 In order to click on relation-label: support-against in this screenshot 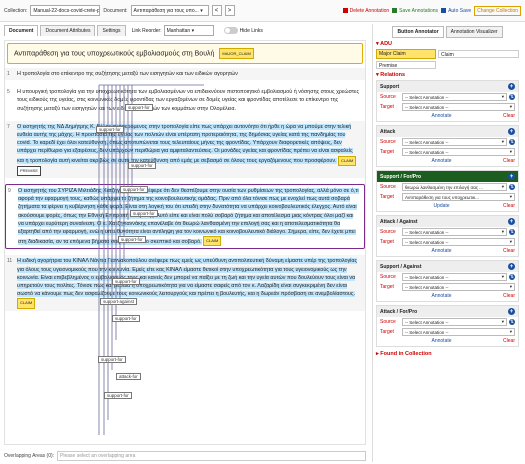, I will do `click(119, 301)`.